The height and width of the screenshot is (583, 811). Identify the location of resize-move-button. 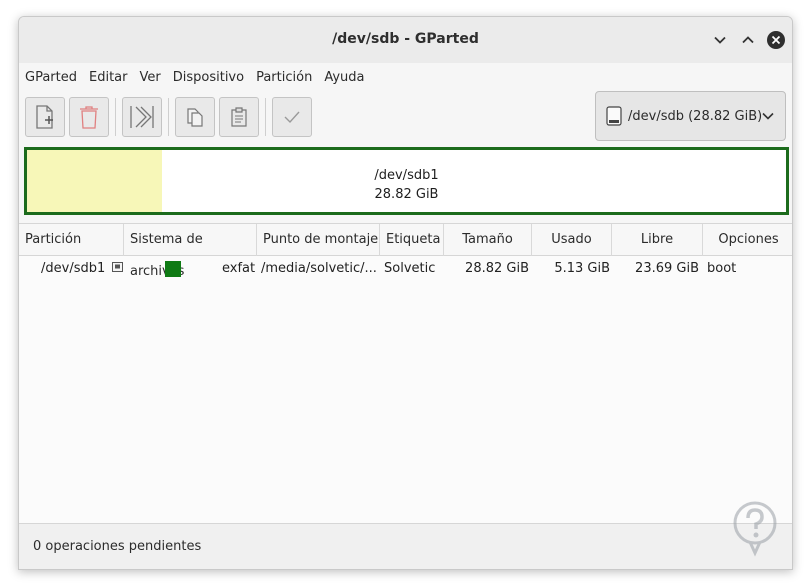
(142, 117).